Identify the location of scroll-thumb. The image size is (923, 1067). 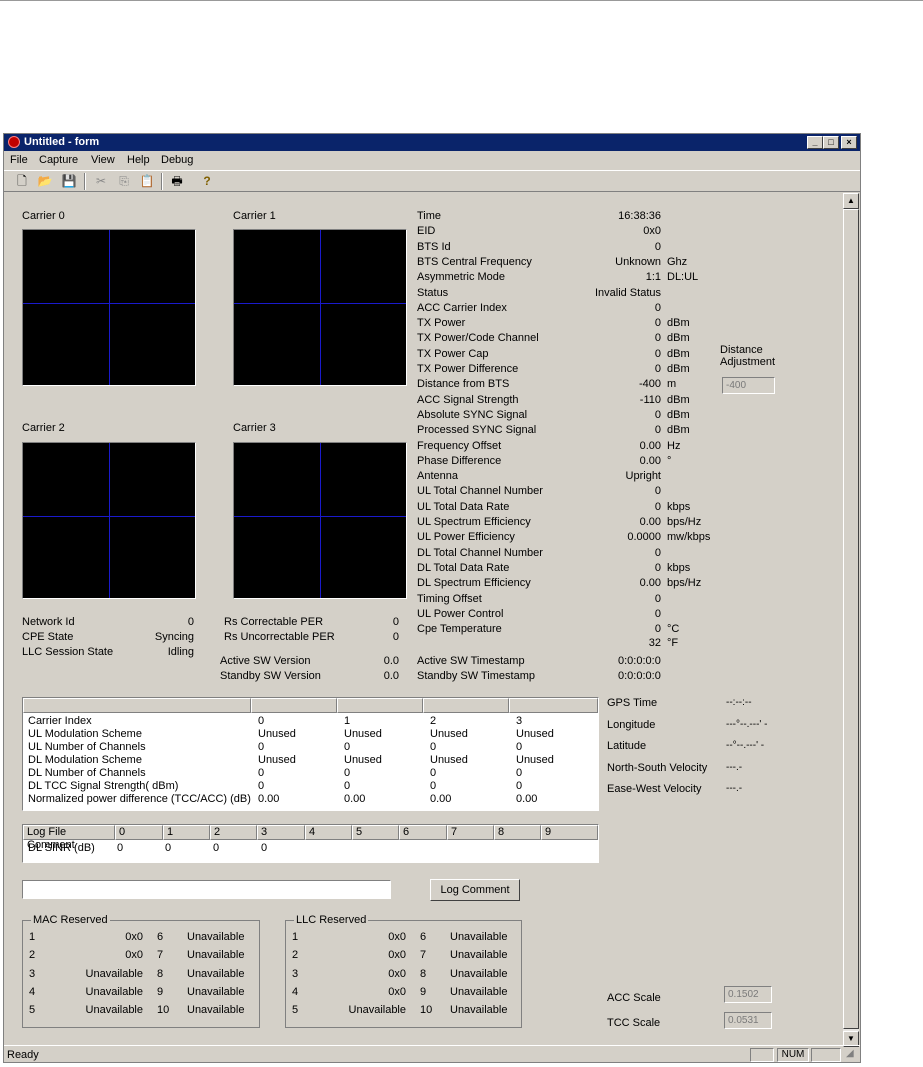
(851, 619).